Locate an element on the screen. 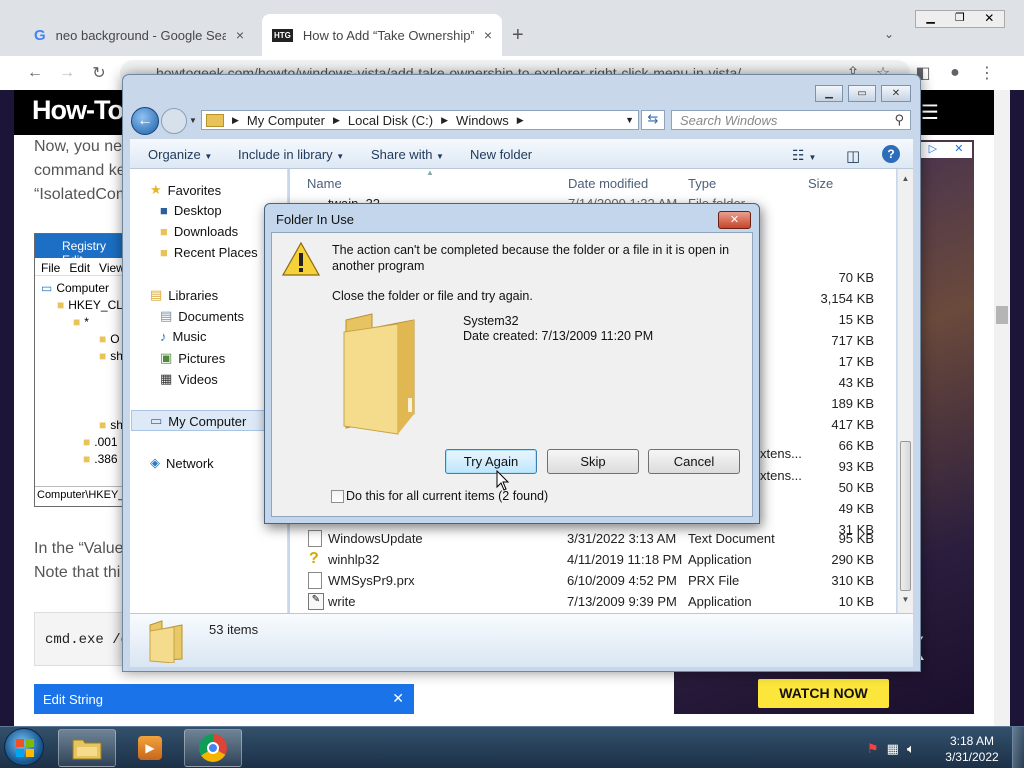  file-date: 3/31/2022 3:13 AM is located at coordinates (622, 538).